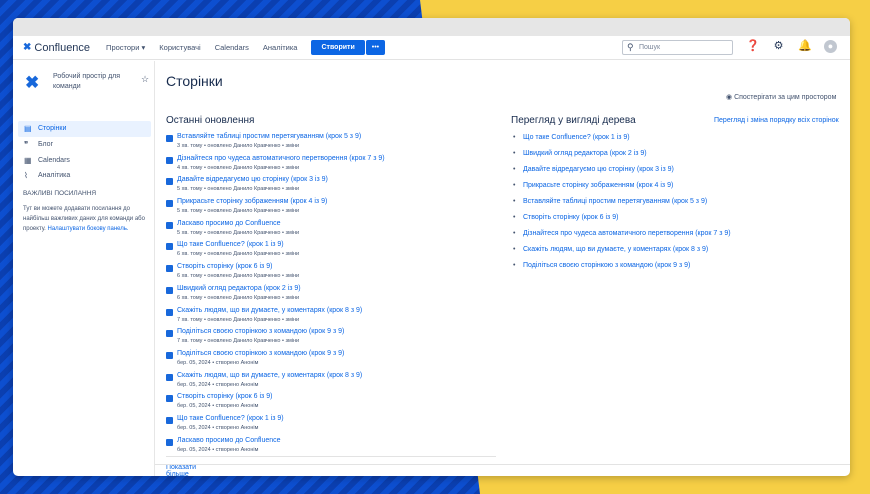 The width and height of the screenshot is (870, 494). I want to click on calendar-icon: ▦, so click(28, 160).